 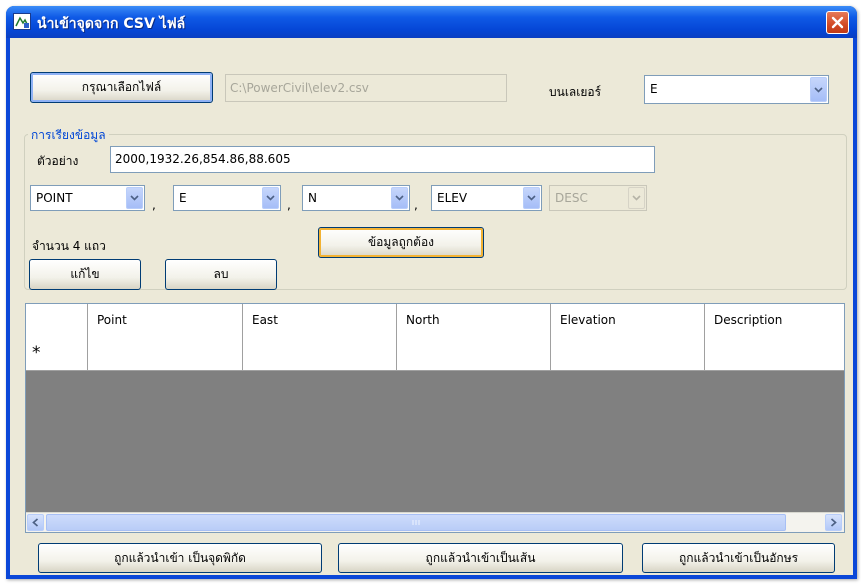 I want to click on cell-point, so click(x=165, y=353).